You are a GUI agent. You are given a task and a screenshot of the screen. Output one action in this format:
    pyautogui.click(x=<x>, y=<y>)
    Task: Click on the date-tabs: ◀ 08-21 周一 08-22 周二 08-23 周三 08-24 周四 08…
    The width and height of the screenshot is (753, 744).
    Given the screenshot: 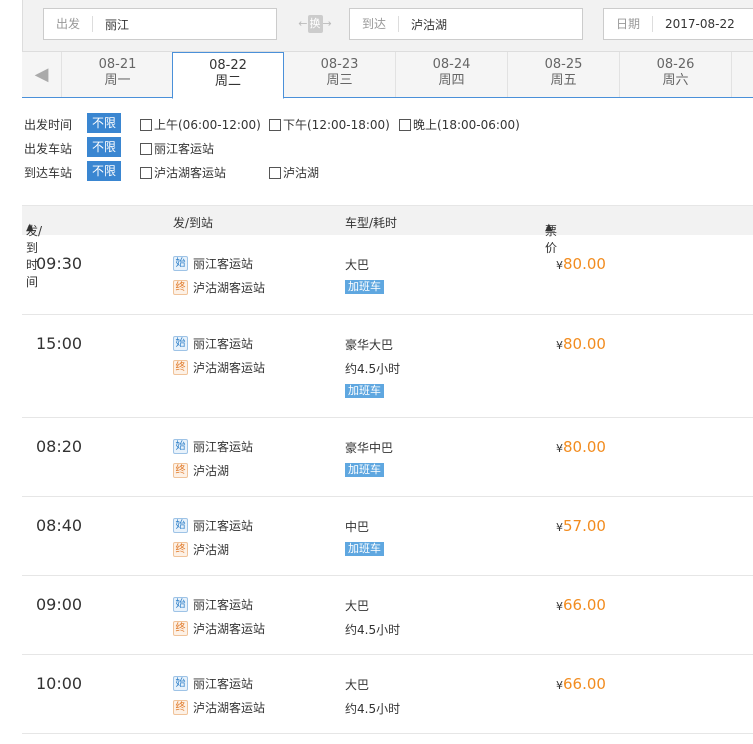 What is the action you would take?
    pyautogui.click(x=387, y=75)
    